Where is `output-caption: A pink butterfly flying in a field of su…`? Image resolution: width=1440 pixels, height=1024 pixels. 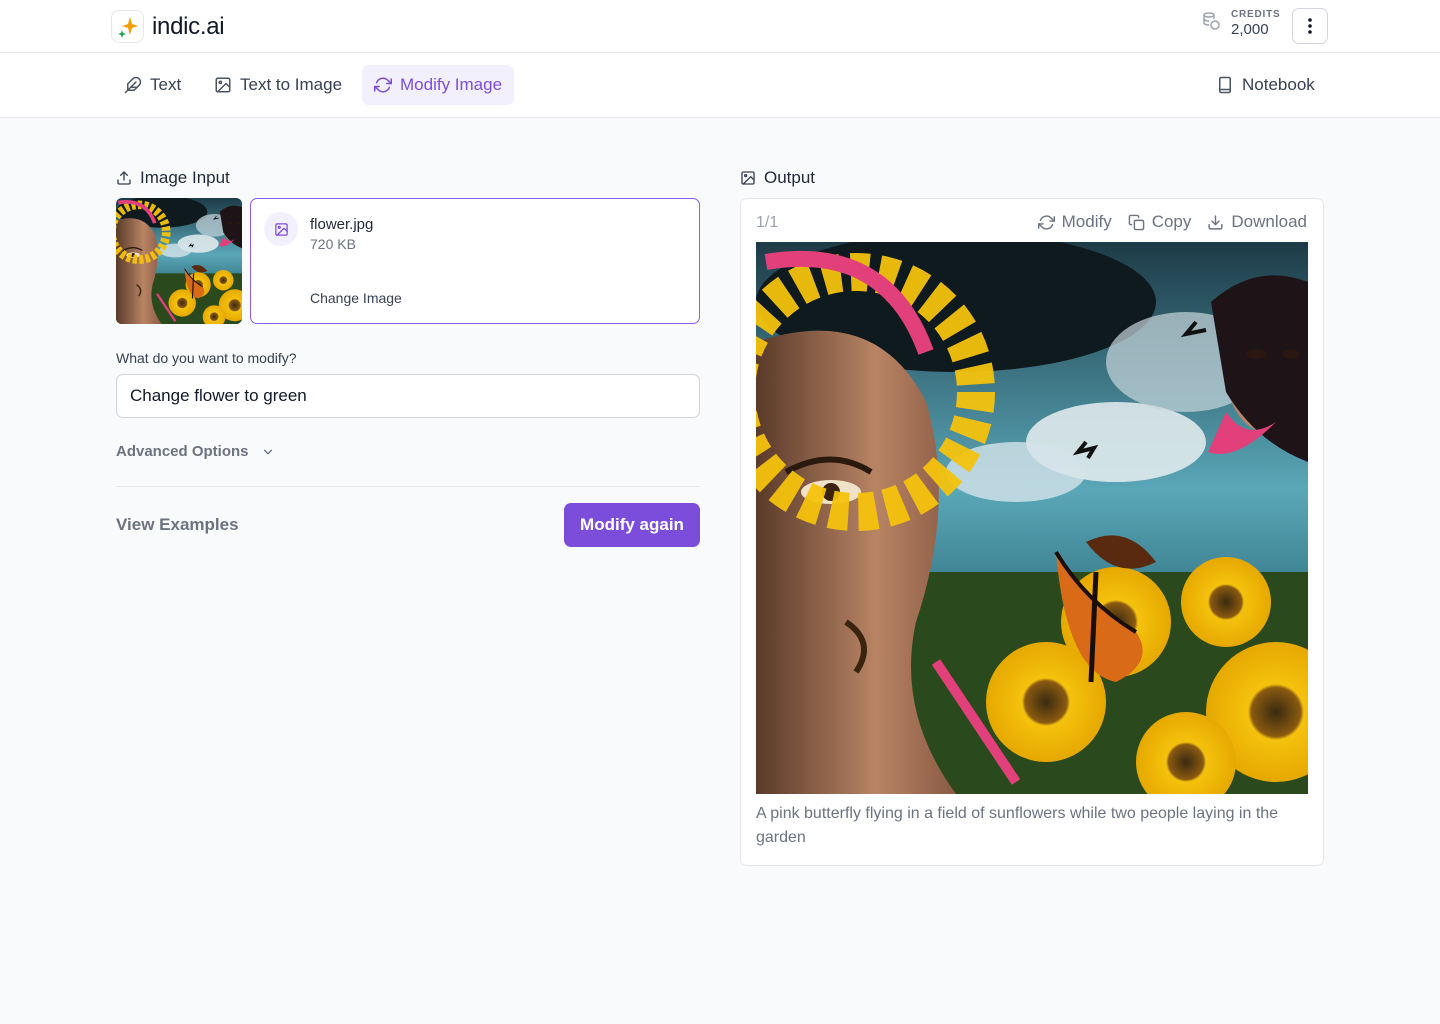
output-caption: A pink butterfly flying in a field of su… is located at coordinates (1017, 825).